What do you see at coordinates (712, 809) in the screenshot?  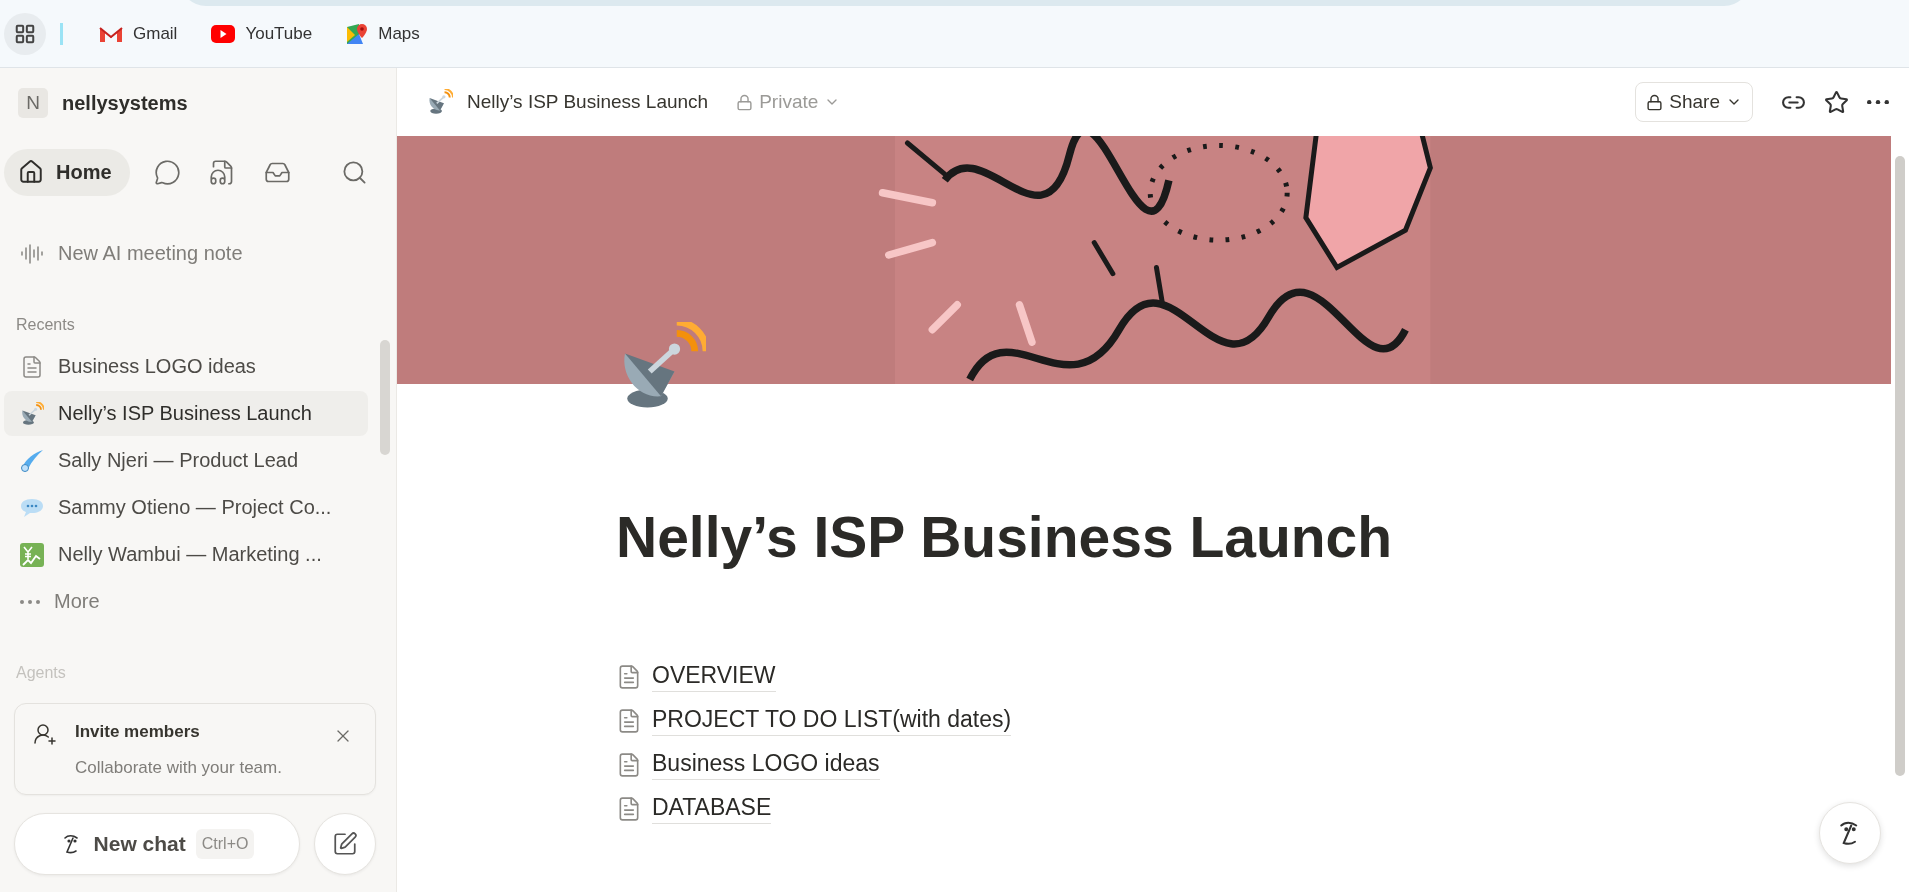 I see `subpage-link: DATABASE` at bounding box center [712, 809].